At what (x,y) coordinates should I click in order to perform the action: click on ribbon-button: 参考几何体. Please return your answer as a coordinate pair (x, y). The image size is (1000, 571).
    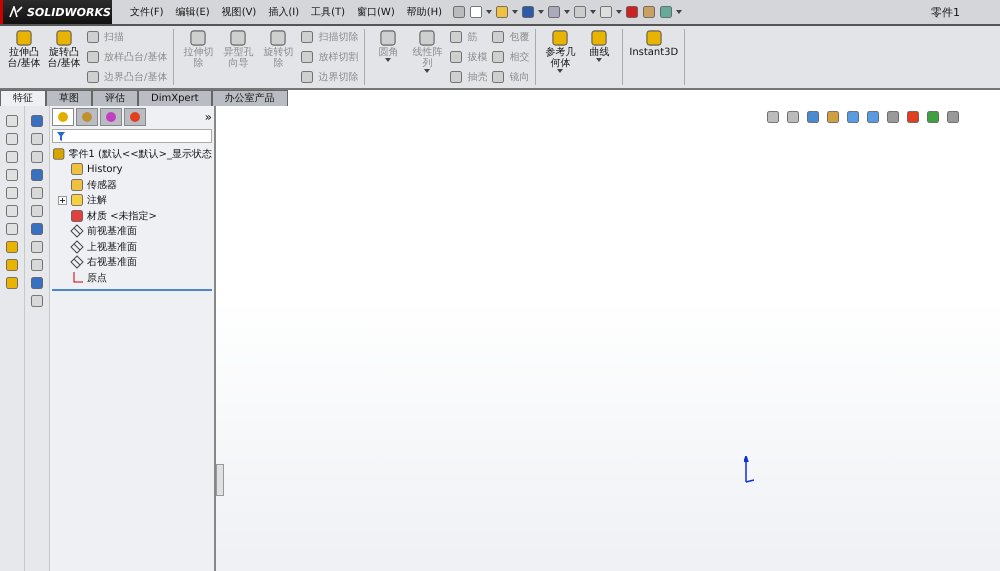
    Looking at the image, I should click on (560, 57).